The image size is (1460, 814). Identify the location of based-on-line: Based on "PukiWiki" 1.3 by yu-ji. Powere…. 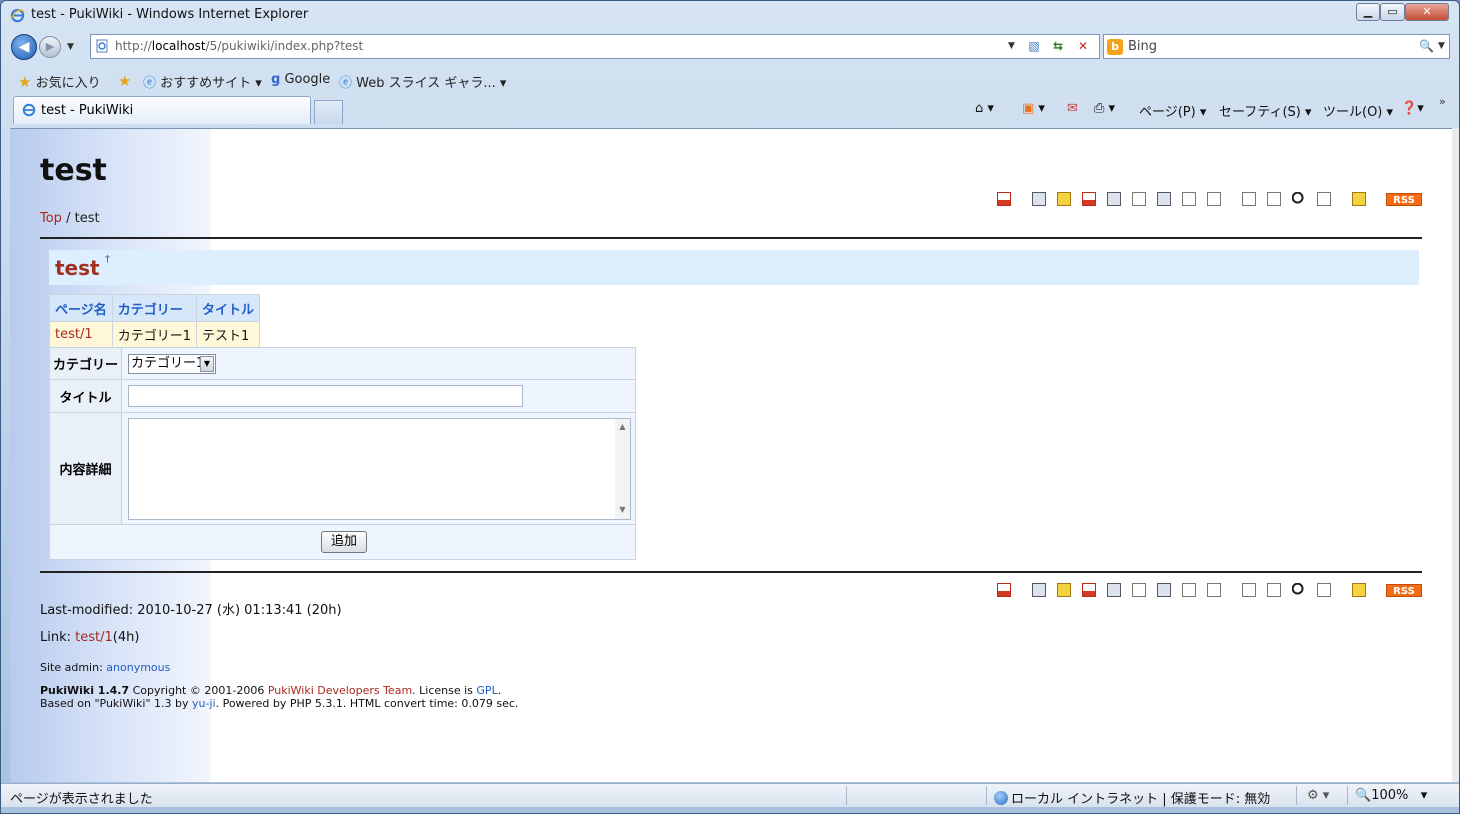
(279, 703).